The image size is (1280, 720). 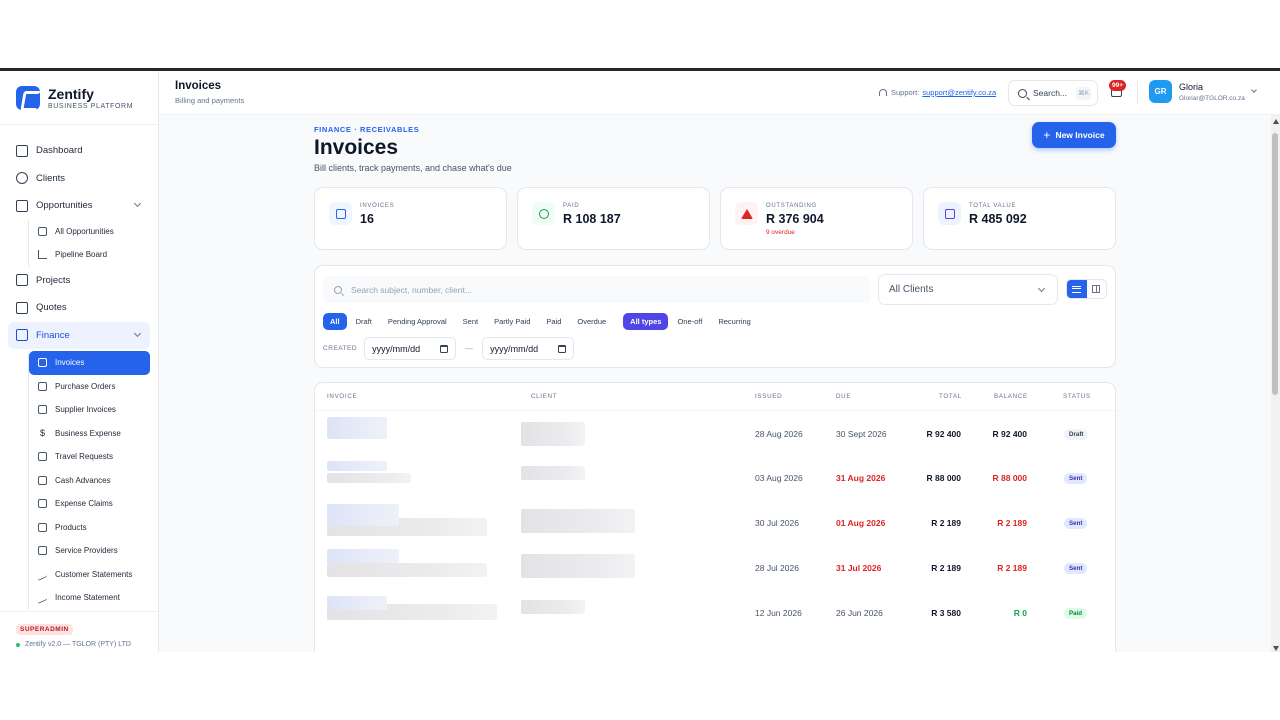 What do you see at coordinates (356, 147) in the screenshot?
I see `page-title: Invoices` at bounding box center [356, 147].